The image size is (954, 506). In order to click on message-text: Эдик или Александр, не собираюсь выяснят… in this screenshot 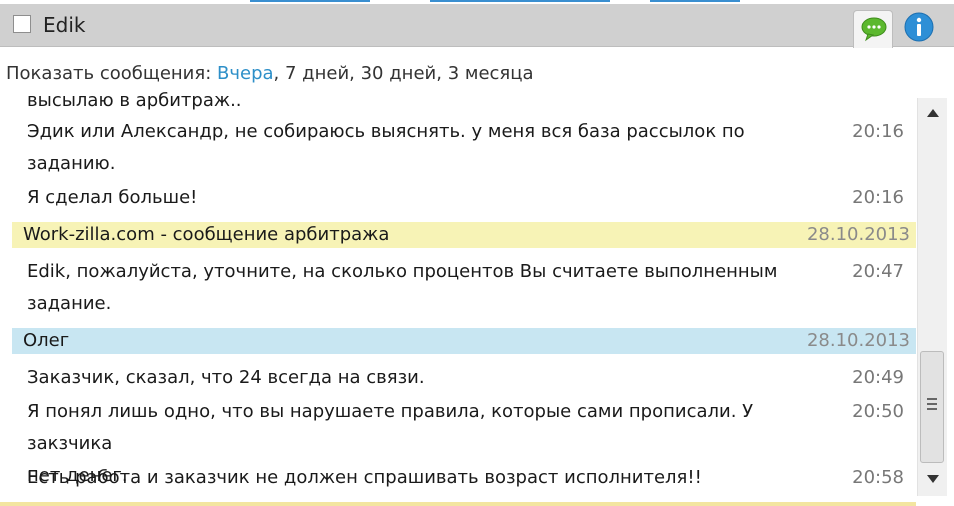, I will do `click(386, 147)`.